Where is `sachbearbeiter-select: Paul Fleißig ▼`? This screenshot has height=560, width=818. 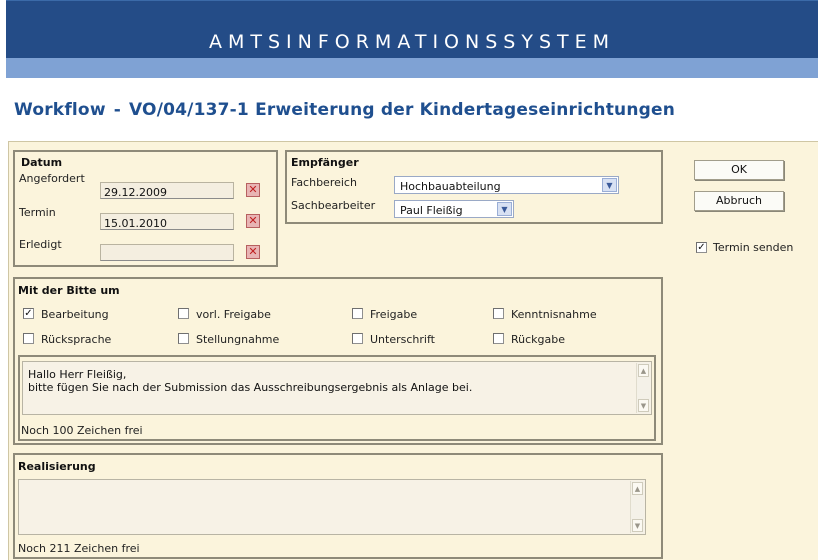
sachbearbeiter-select: Paul Fleißig ▼ is located at coordinates (454, 209).